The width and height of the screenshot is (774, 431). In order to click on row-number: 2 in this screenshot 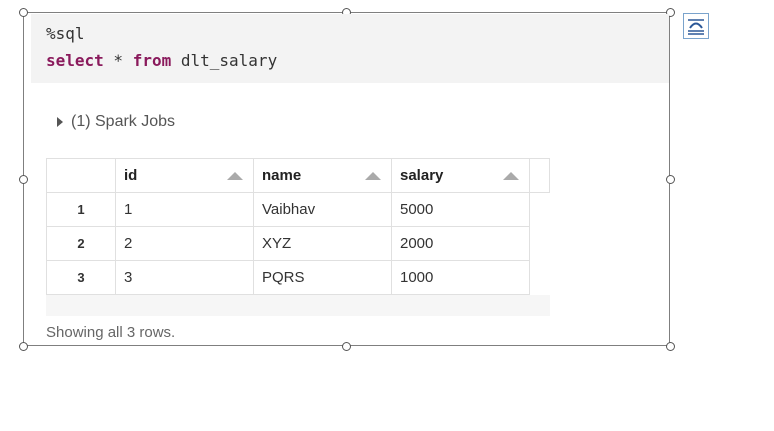, I will do `click(81, 243)`.